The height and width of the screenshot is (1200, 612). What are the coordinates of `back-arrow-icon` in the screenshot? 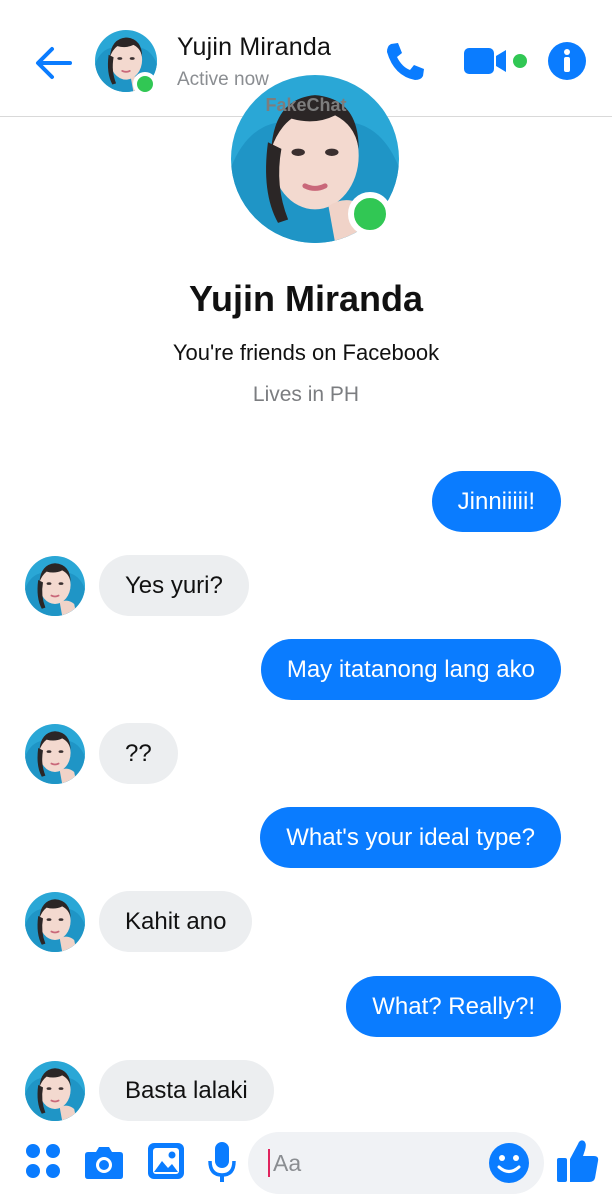 It's located at (53, 63).